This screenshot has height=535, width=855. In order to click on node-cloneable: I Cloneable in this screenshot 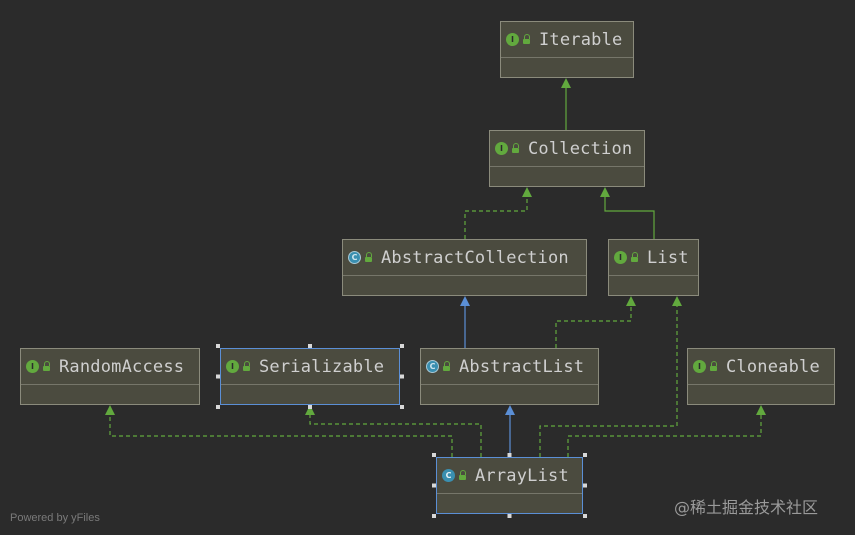, I will do `click(761, 376)`.